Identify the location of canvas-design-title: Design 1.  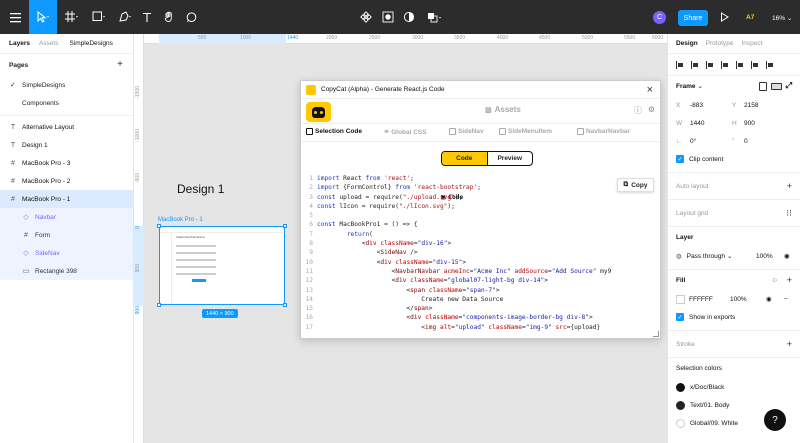
(200, 189).